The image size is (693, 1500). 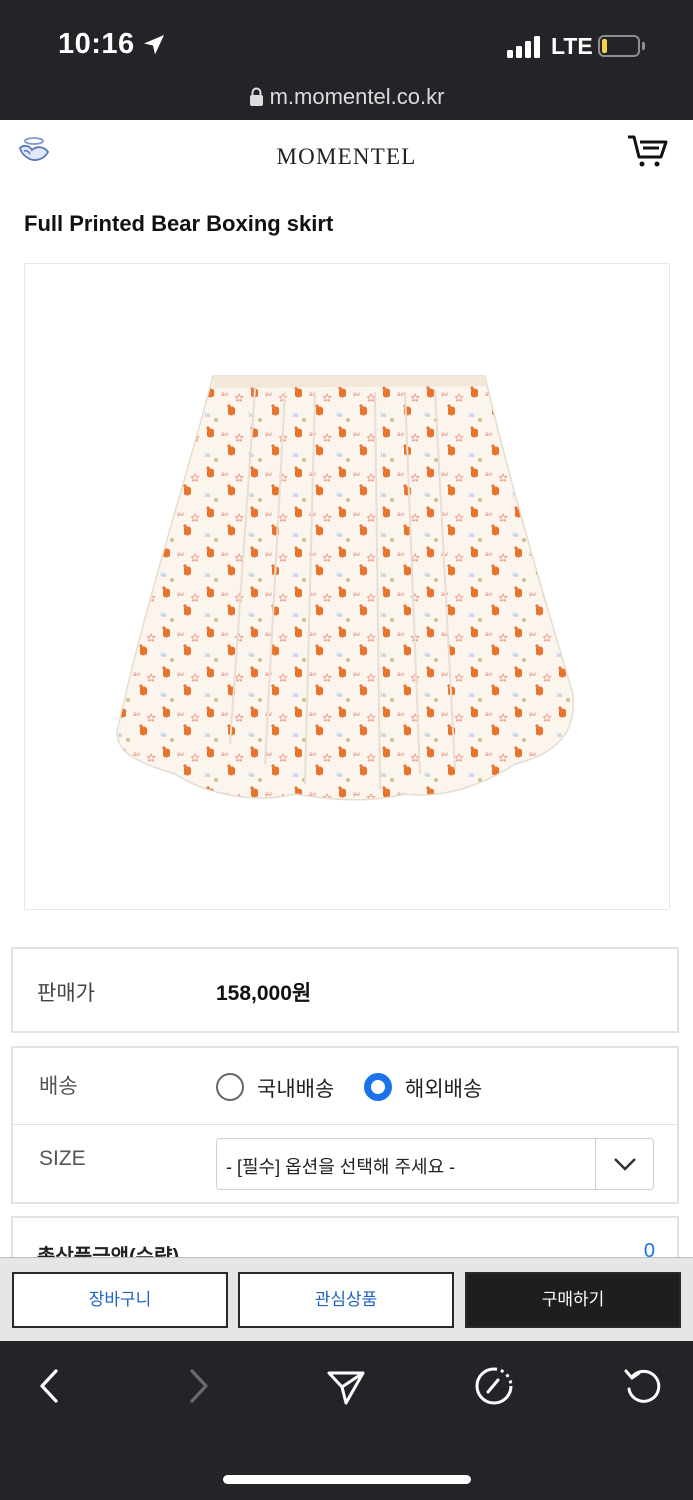 What do you see at coordinates (179, 223) in the screenshot?
I see `product-title: Full Printed Bear Boxing skirt` at bounding box center [179, 223].